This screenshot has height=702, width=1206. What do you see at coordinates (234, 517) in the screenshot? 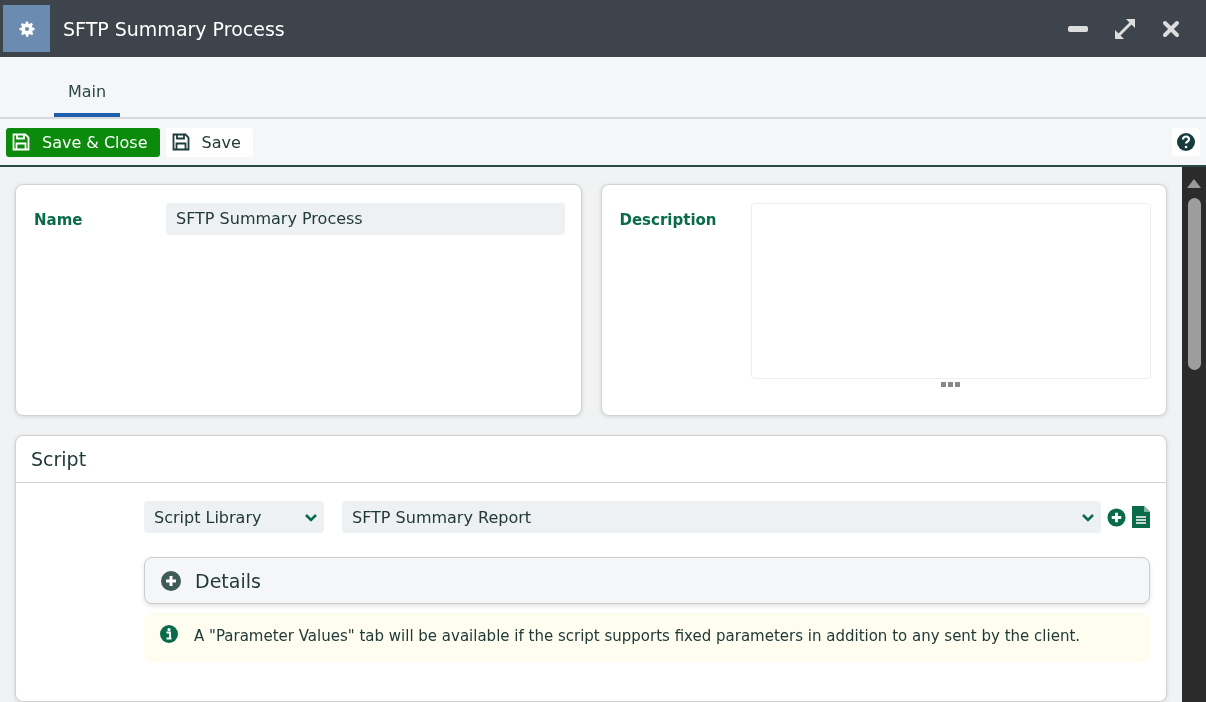
I see `source-dropdown: Script Library` at bounding box center [234, 517].